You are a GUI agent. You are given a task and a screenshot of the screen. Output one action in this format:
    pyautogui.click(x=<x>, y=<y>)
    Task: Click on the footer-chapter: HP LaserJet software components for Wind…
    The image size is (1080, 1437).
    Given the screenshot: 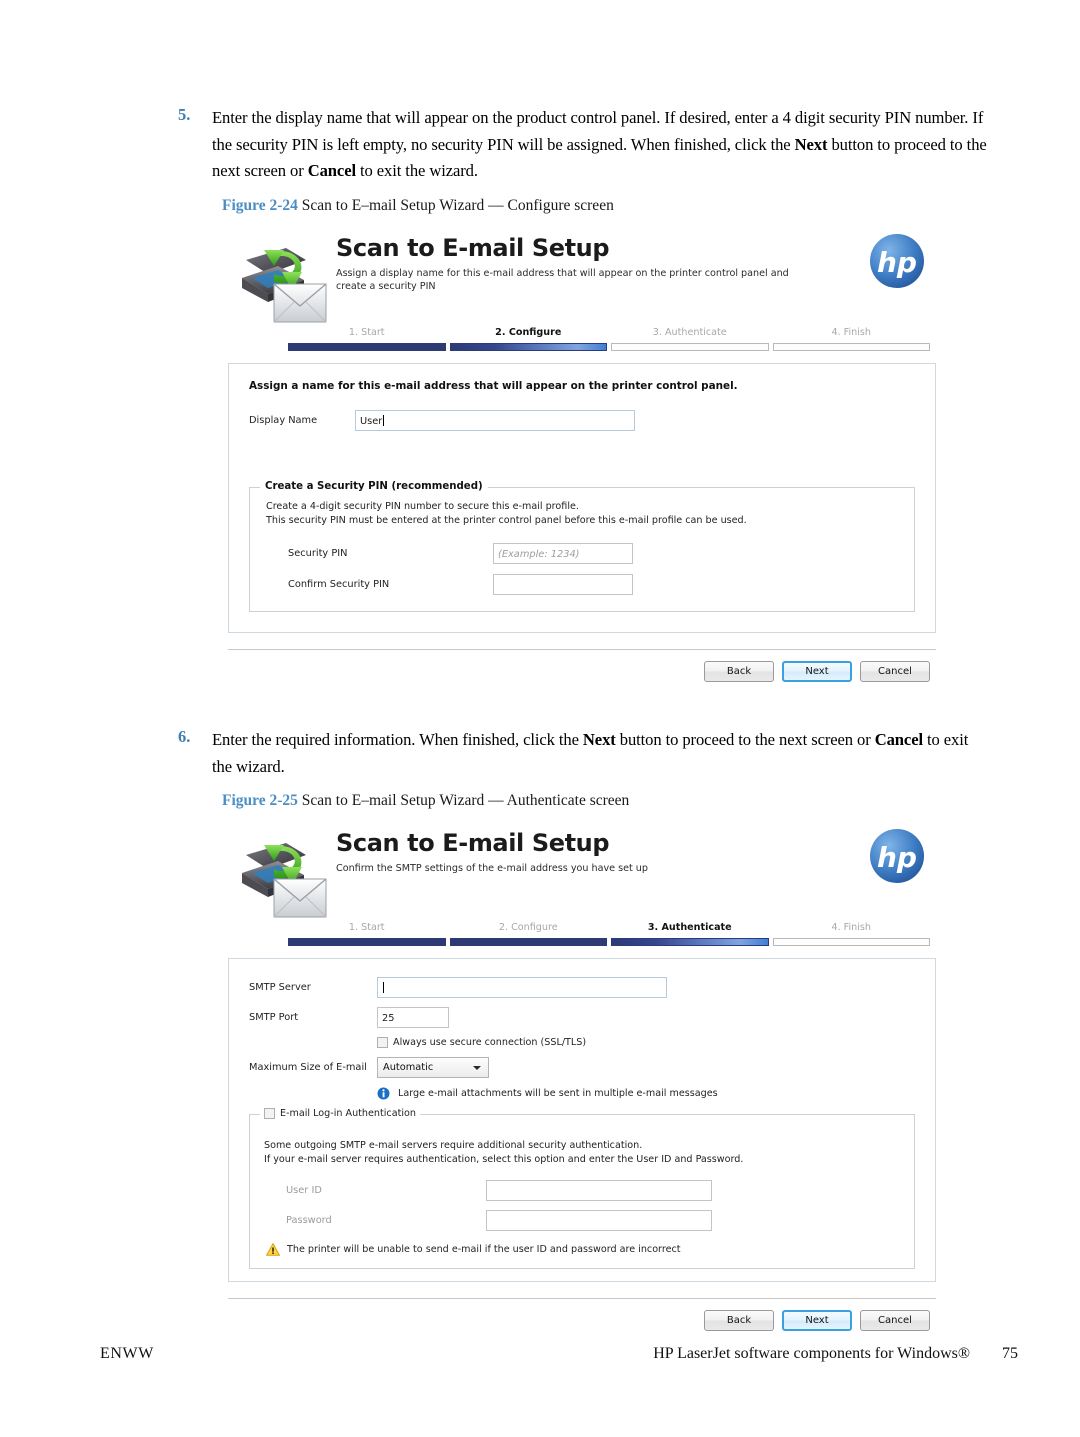 What is the action you would take?
    pyautogui.click(x=835, y=1354)
    